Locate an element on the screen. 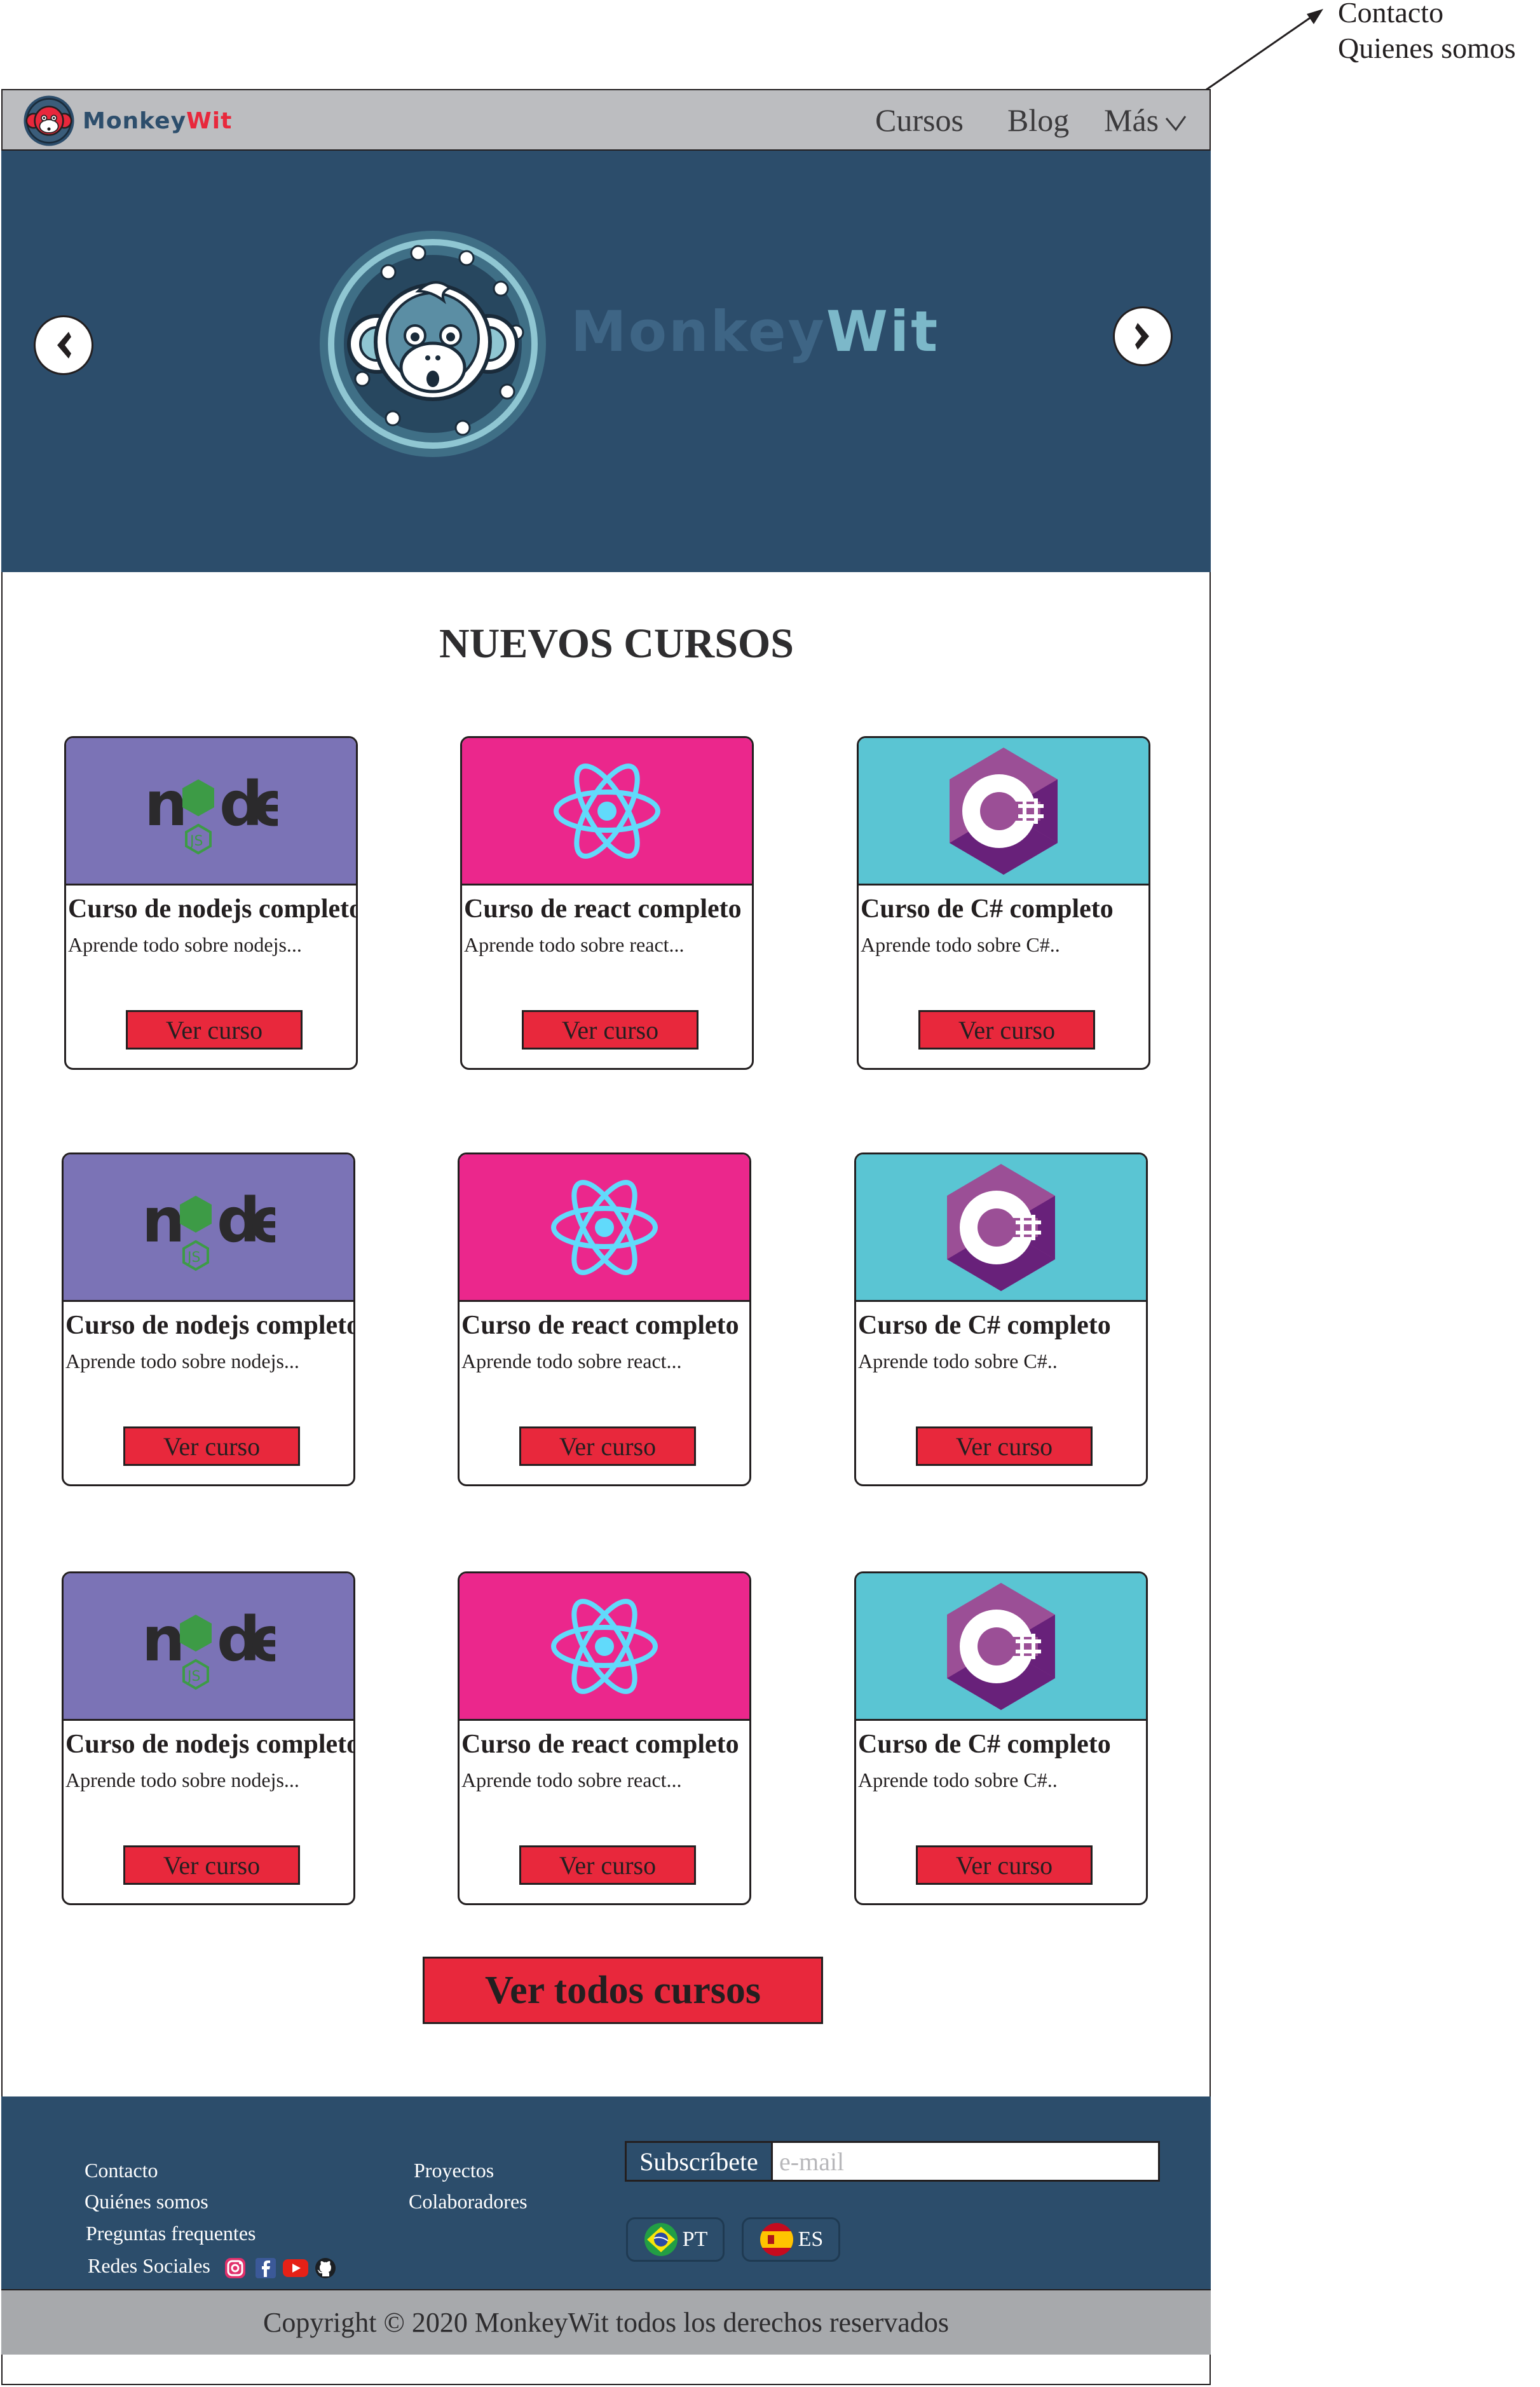 The width and height of the screenshot is (1540, 2387). carousel-next-button is located at coordinates (1143, 336).